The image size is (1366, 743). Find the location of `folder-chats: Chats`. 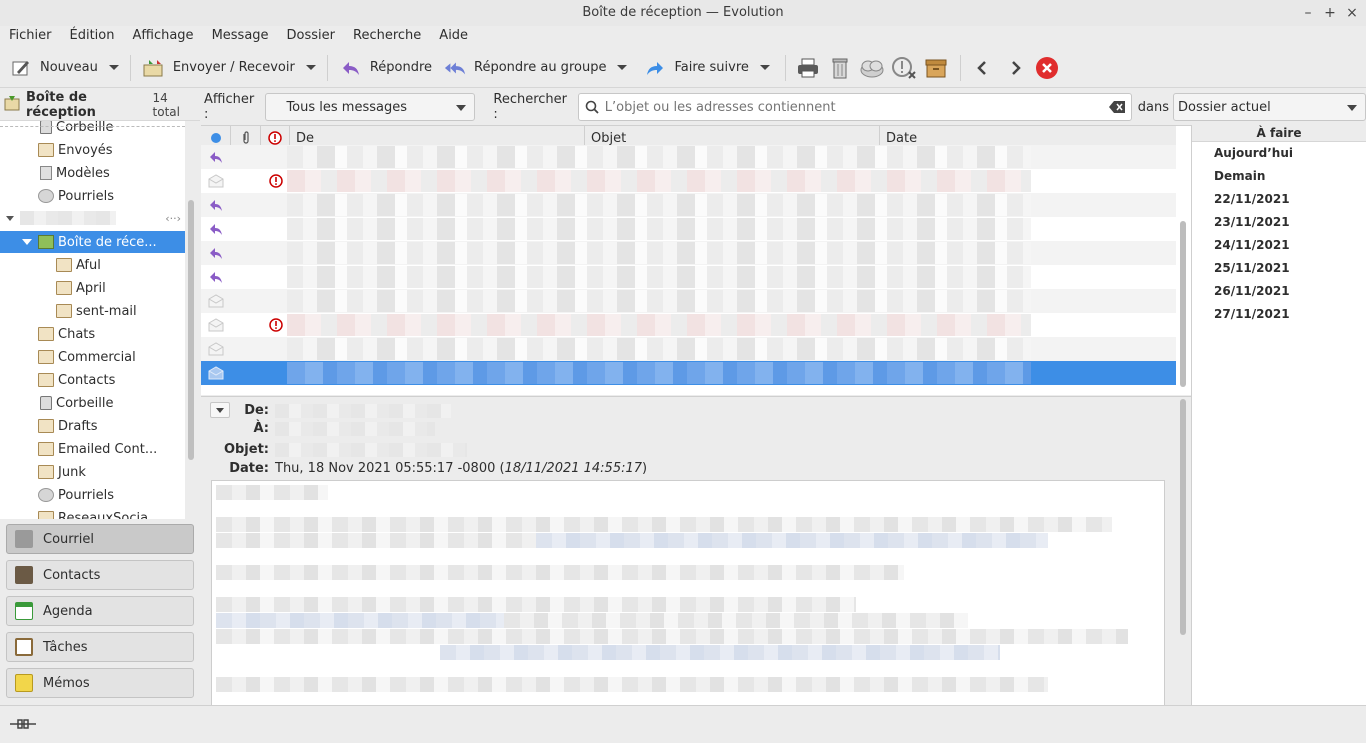

folder-chats: Chats is located at coordinates (92, 334).